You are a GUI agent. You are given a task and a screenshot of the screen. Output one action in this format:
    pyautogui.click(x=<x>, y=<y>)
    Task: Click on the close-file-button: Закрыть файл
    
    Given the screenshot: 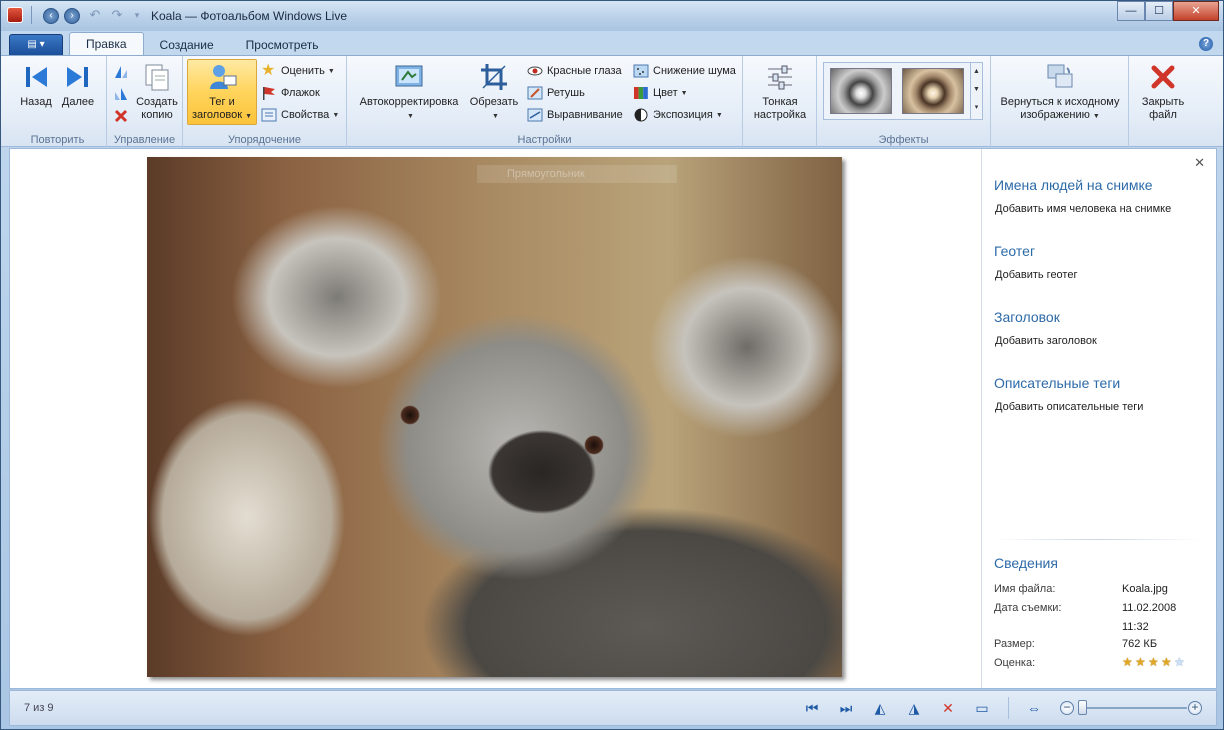 What is the action you would take?
    pyautogui.click(x=1163, y=91)
    